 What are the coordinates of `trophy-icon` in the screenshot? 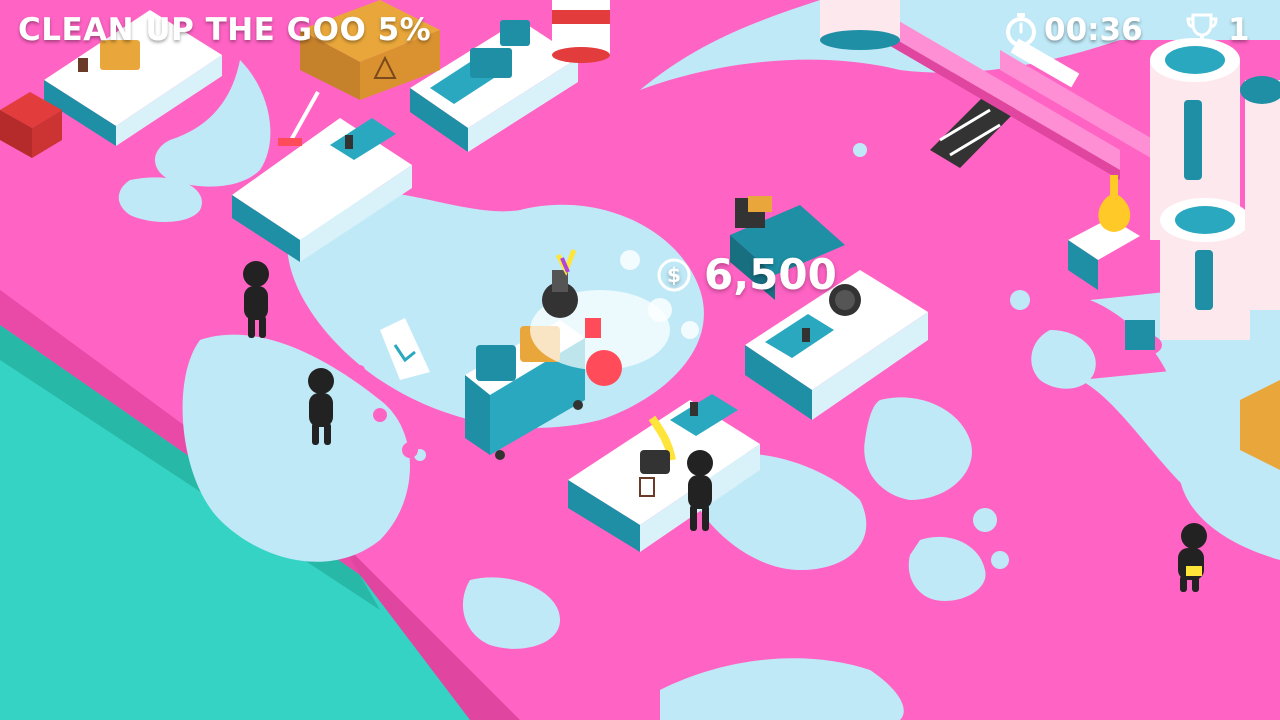 It's located at (1202, 29).